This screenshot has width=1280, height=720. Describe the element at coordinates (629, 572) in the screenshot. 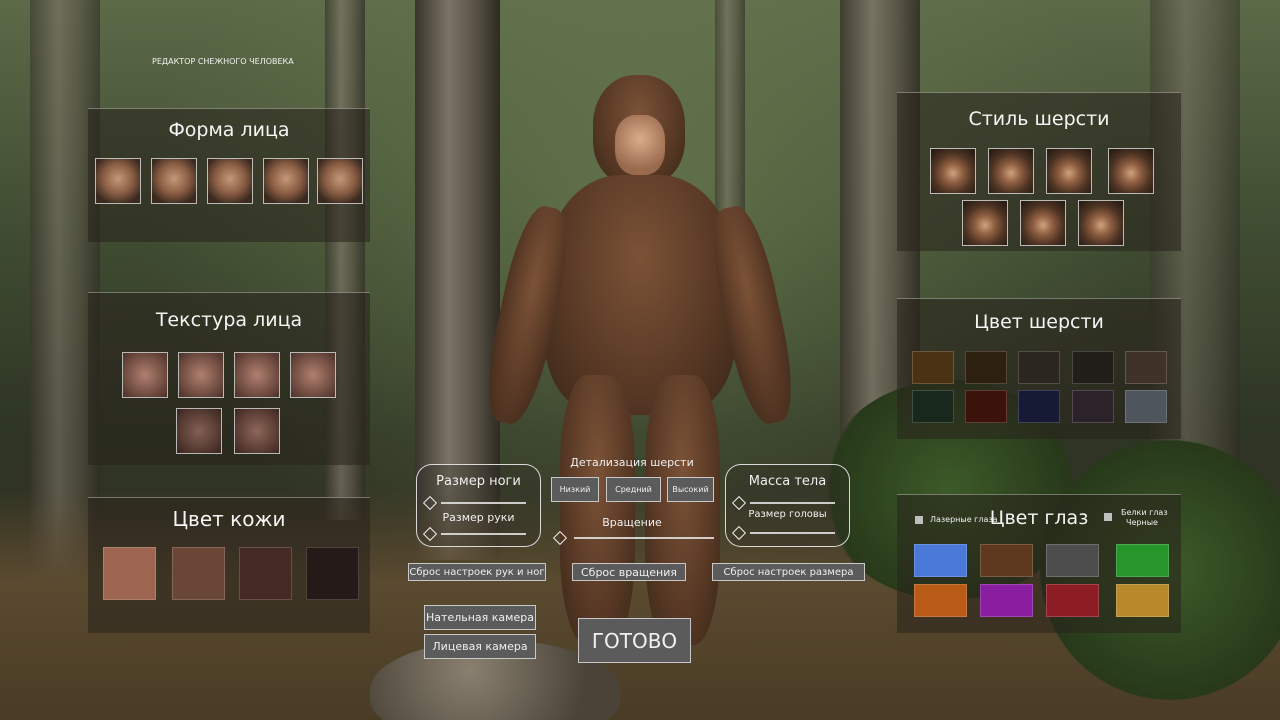

I see `reset-rotation-button: Сброс вращения` at that location.